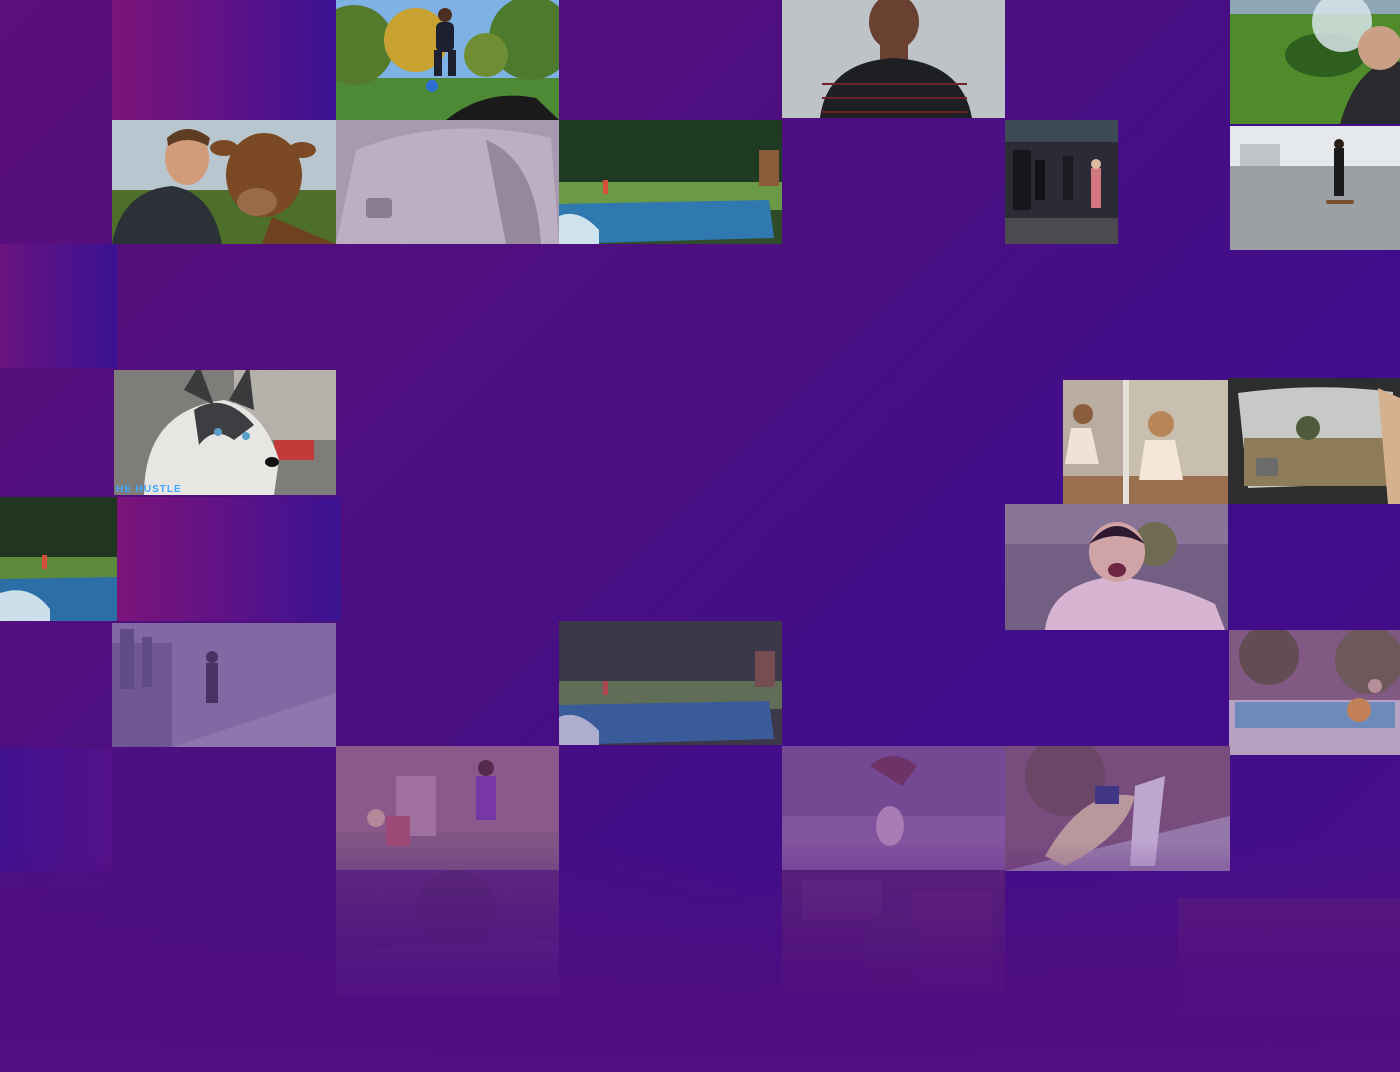 This screenshot has width=1400, height=1072. I want to click on thumbnail-pool-backyard-middle, so click(670, 683).